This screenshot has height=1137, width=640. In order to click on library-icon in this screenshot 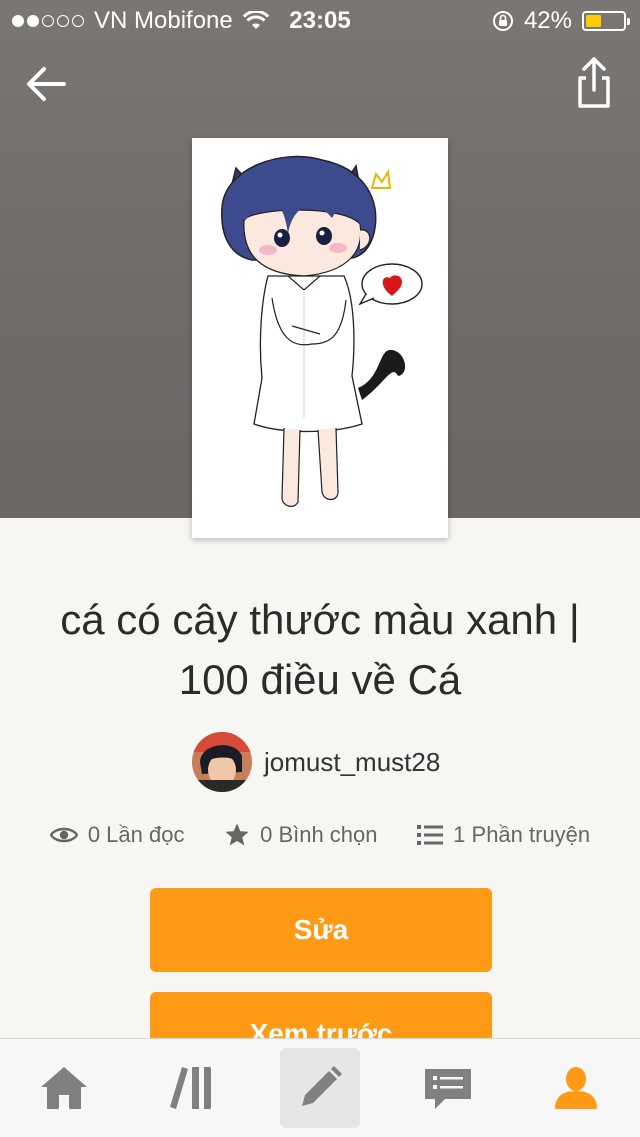, I will do `click(190, 1088)`.